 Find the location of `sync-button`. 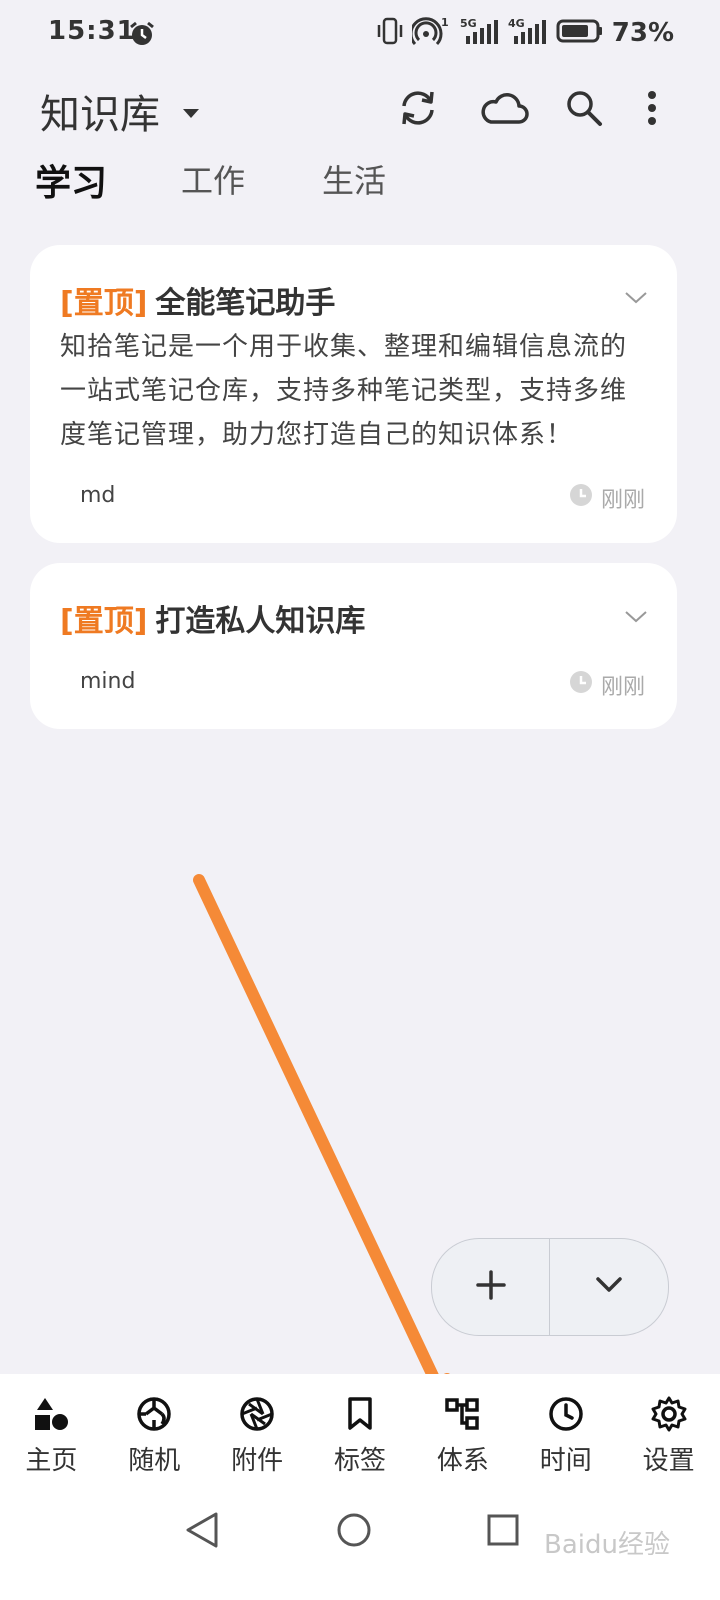

sync-button is located at coordinates (418, 110).